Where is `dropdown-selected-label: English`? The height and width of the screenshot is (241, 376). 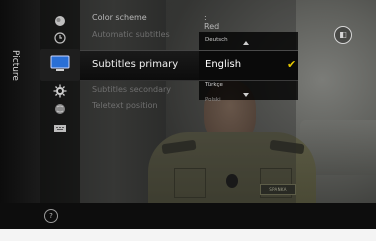 dropdown-selected-label: English is located at coordinates (223, 64).